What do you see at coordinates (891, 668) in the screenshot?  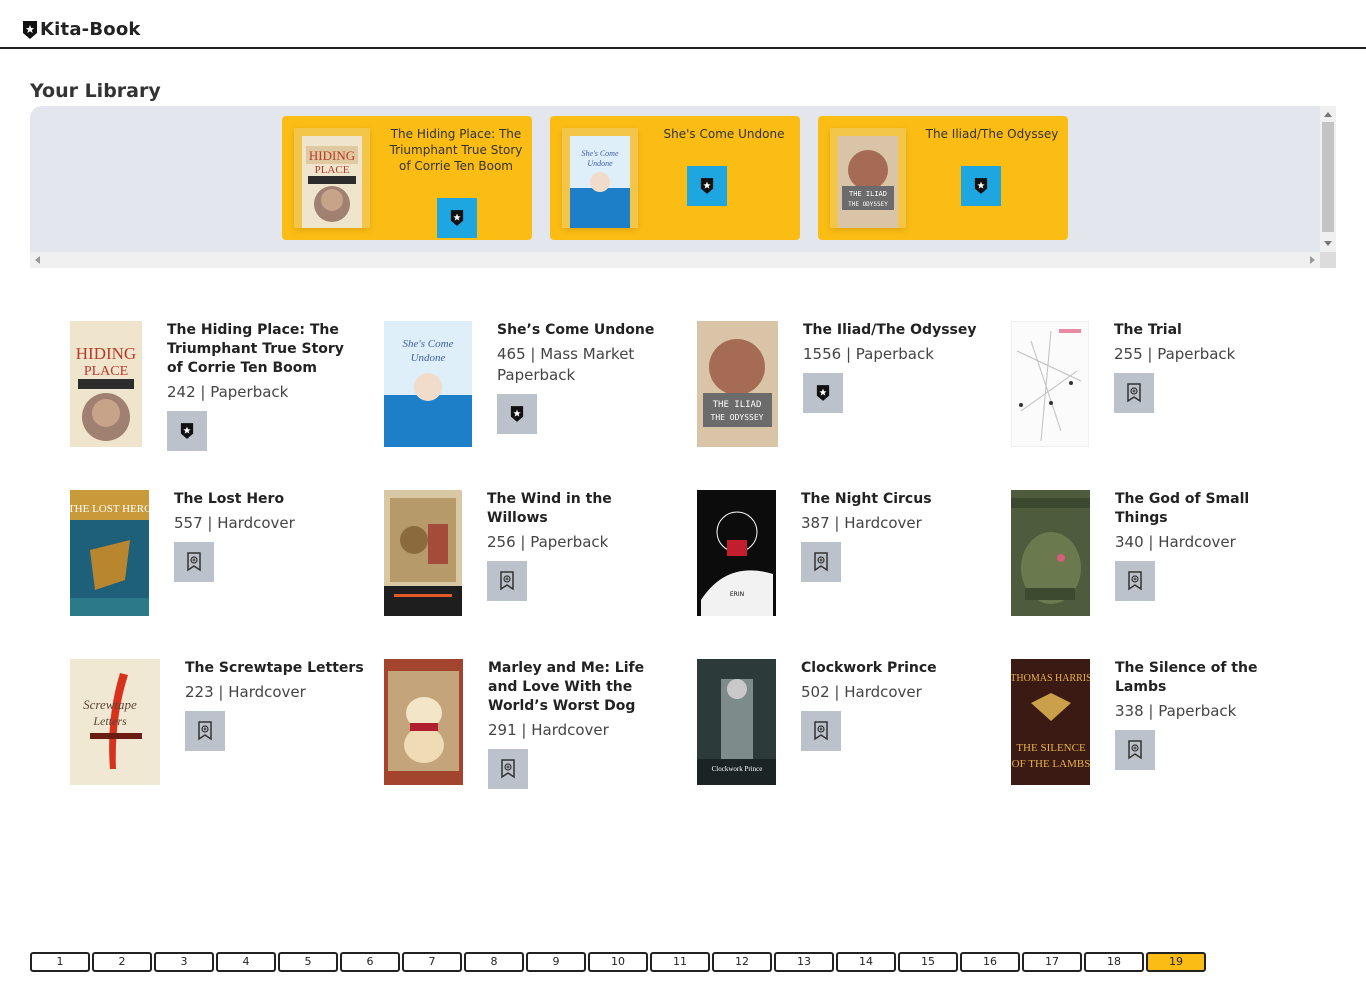 I see `book-title: Clockwork Prince` at bounding box center [891, 668].